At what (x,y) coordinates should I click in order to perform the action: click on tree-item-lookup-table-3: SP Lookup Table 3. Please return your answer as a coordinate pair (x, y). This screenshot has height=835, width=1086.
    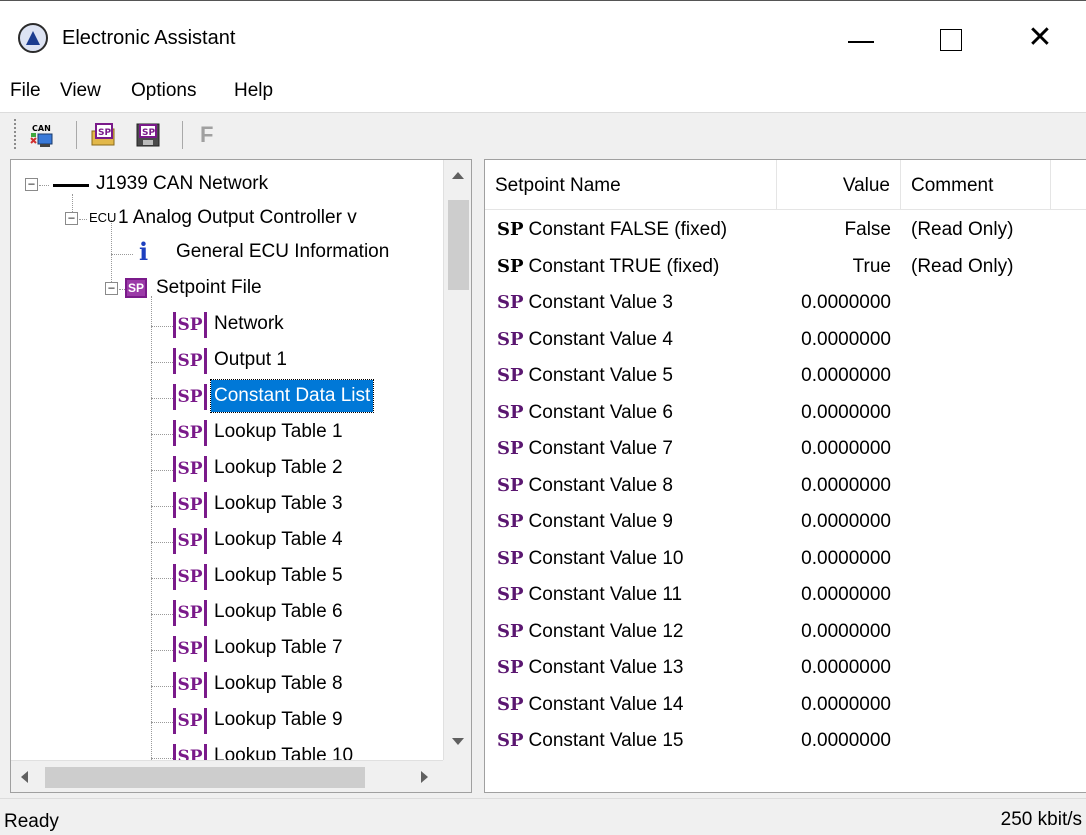
    Looking at the image, I should click on (226, 505).